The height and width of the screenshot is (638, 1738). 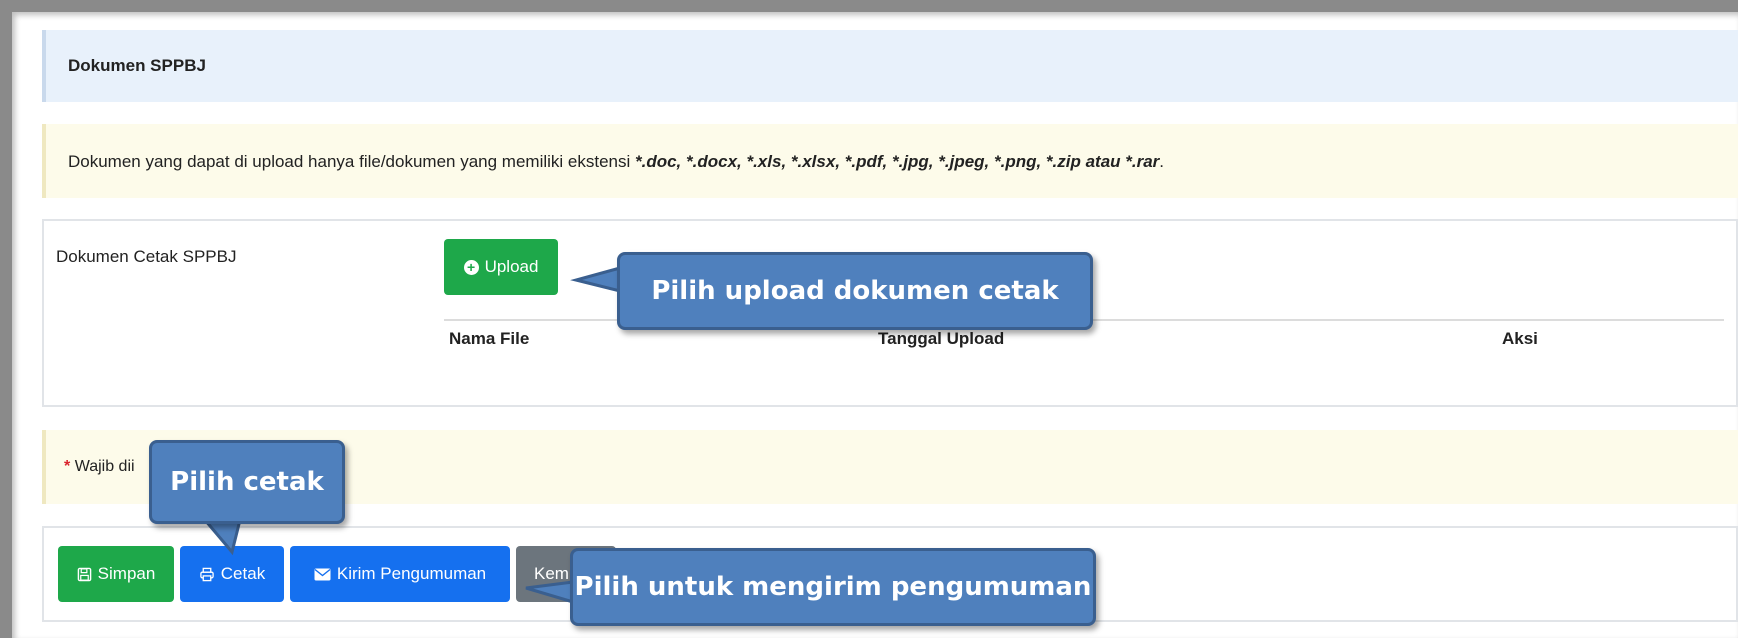 I want to click on upload-button-label: Upload, so click(x=511, y=266).